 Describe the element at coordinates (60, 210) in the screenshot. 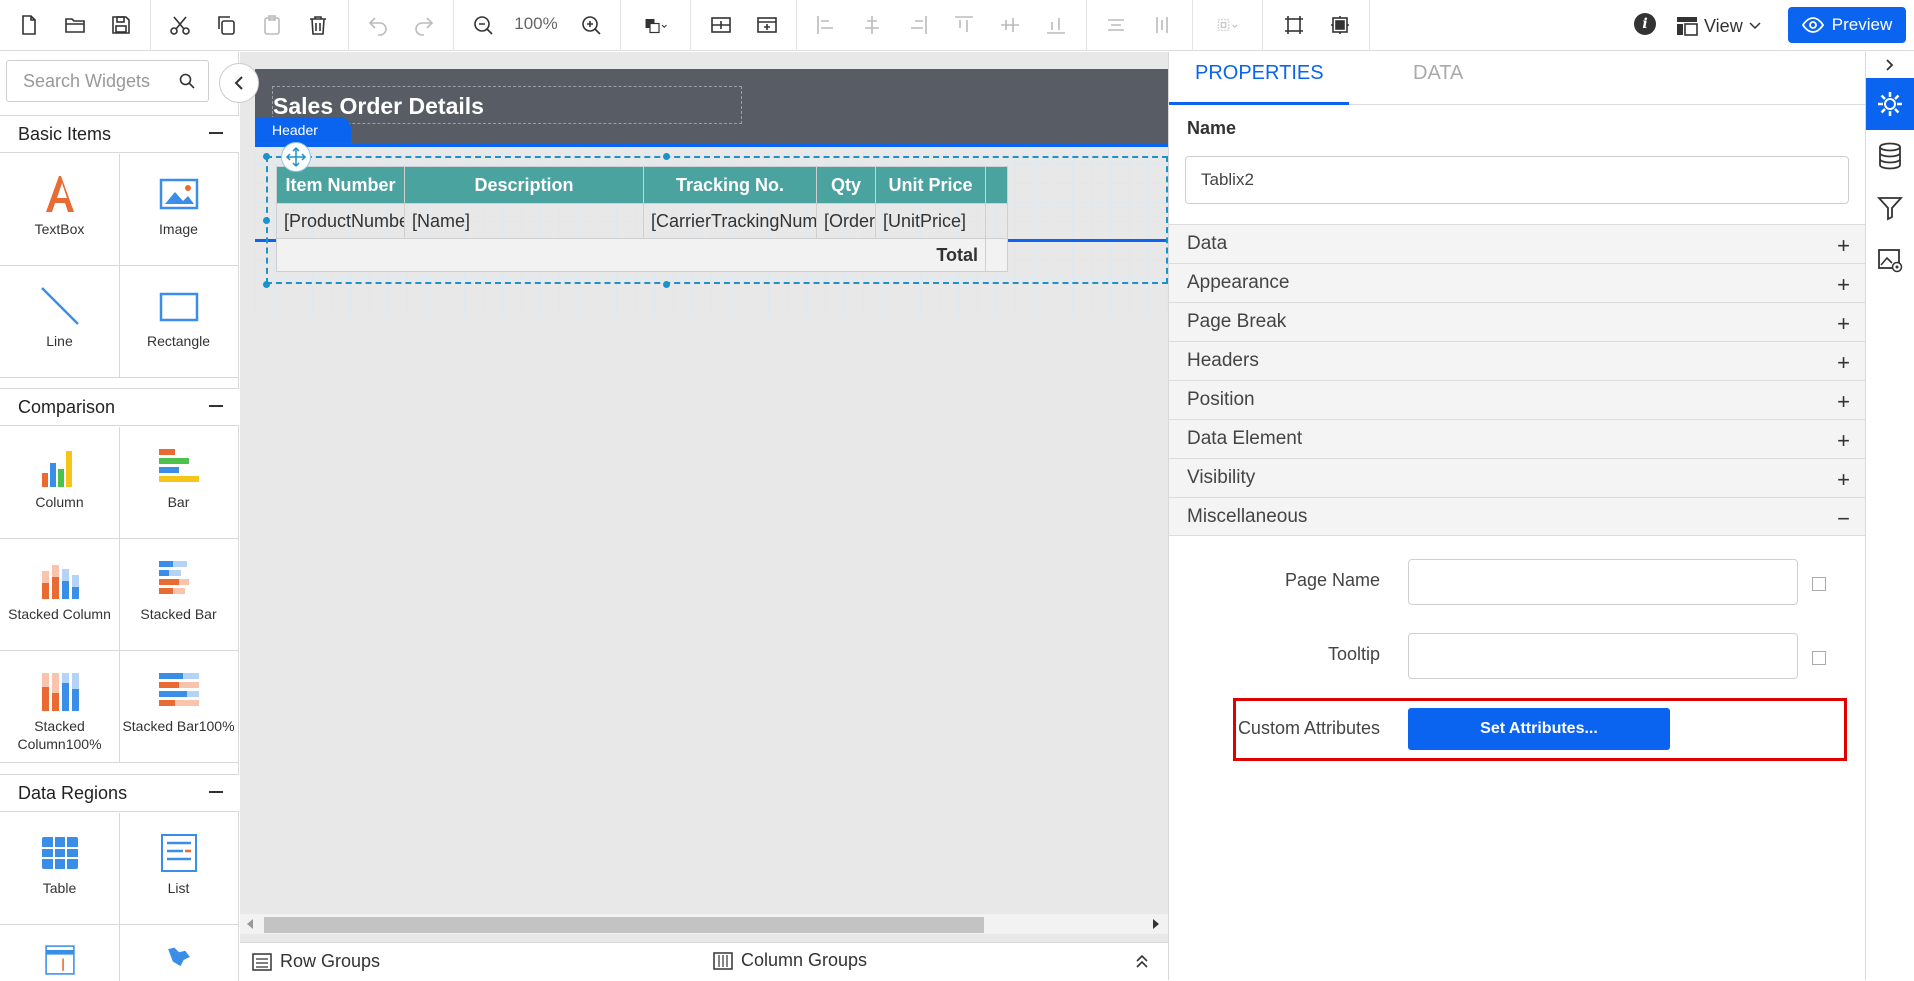

I see `widget-textbox: TextBox` at that location.